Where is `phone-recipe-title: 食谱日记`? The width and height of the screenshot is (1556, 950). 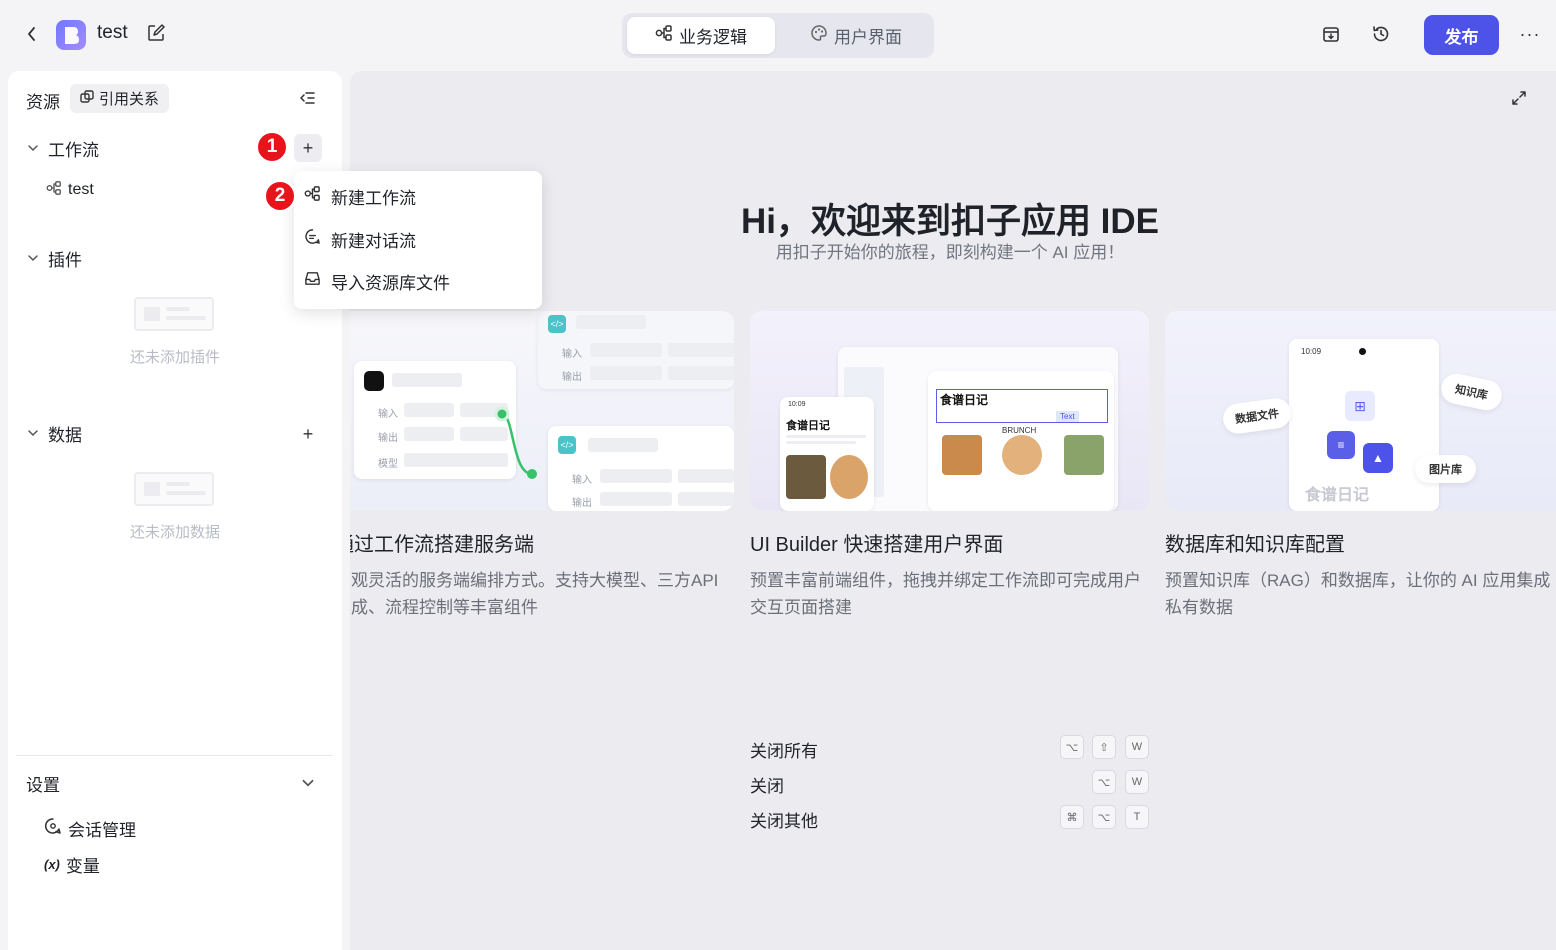
phone-recipe-title: 食谱日记 is located at coordinates (808, 426).